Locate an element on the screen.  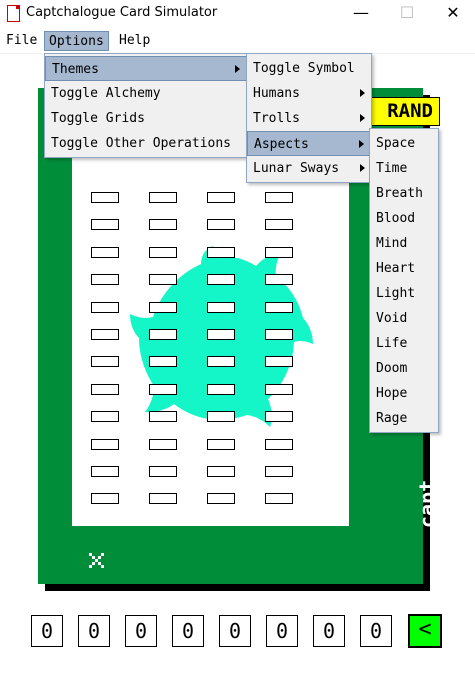
menu-item-aspects: Aspects is located at coordinates (309, 143).